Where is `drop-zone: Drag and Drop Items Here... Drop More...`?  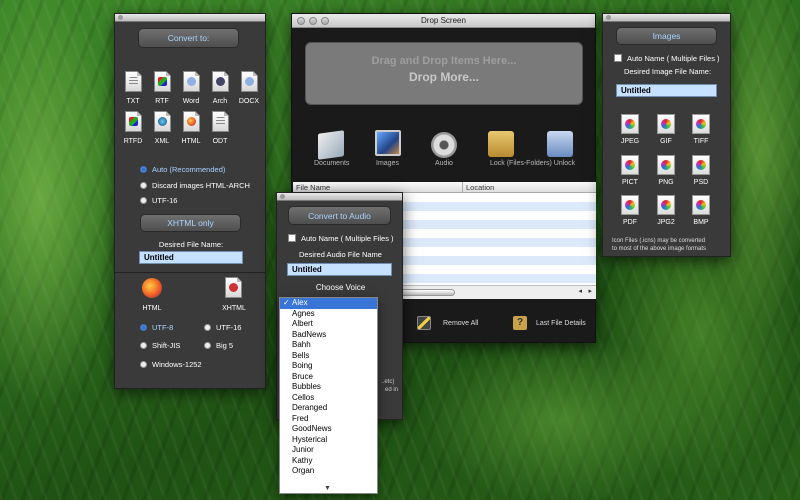
drop-zone: Drag and Drop Items Here... Drop More... is located at coordinates (444, 73).